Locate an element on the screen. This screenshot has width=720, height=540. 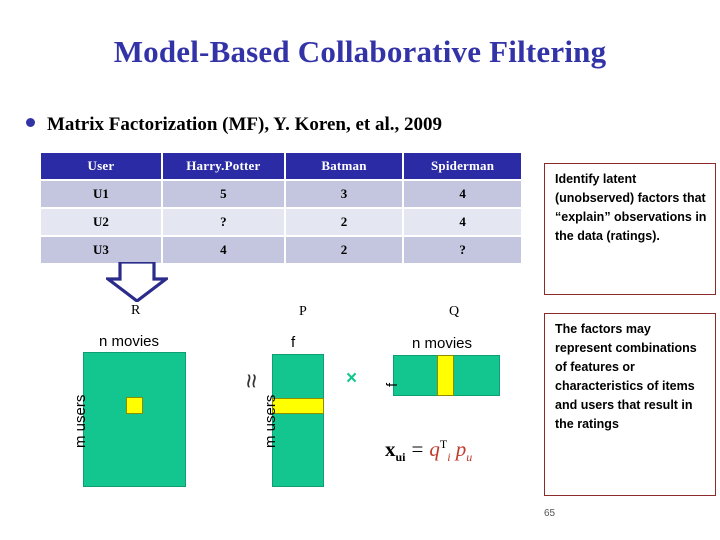
cell-harry-potter: ? is located at coordinates (223, 222).